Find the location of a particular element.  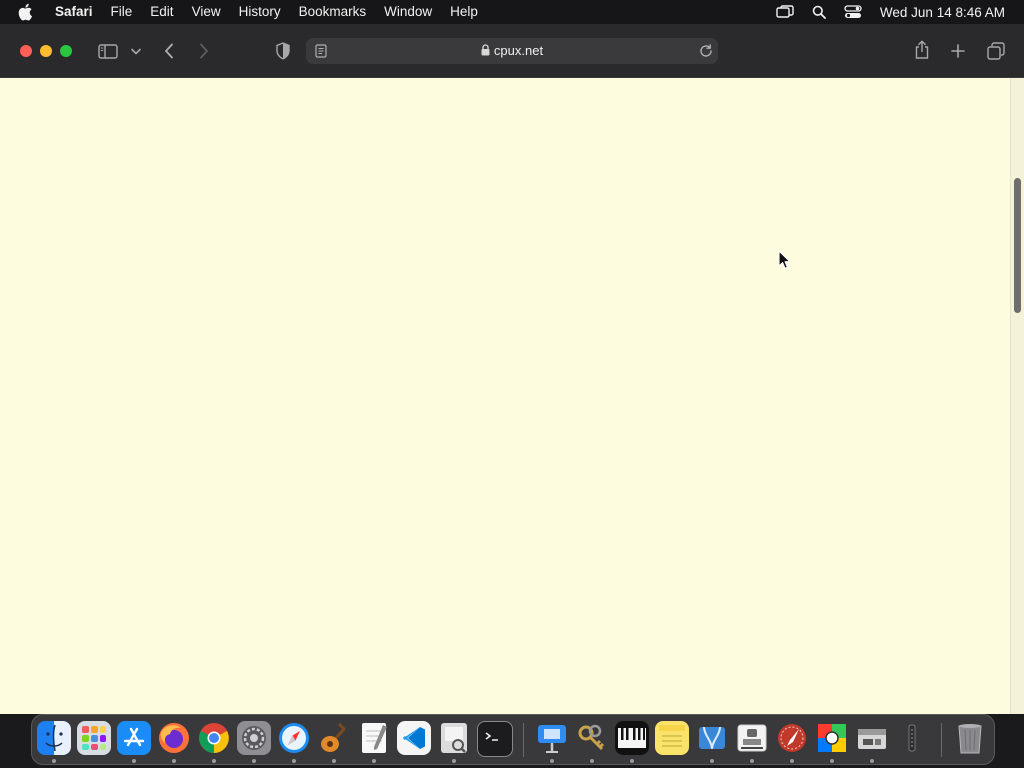

textedit-icon is located at coordinates (374, 738).